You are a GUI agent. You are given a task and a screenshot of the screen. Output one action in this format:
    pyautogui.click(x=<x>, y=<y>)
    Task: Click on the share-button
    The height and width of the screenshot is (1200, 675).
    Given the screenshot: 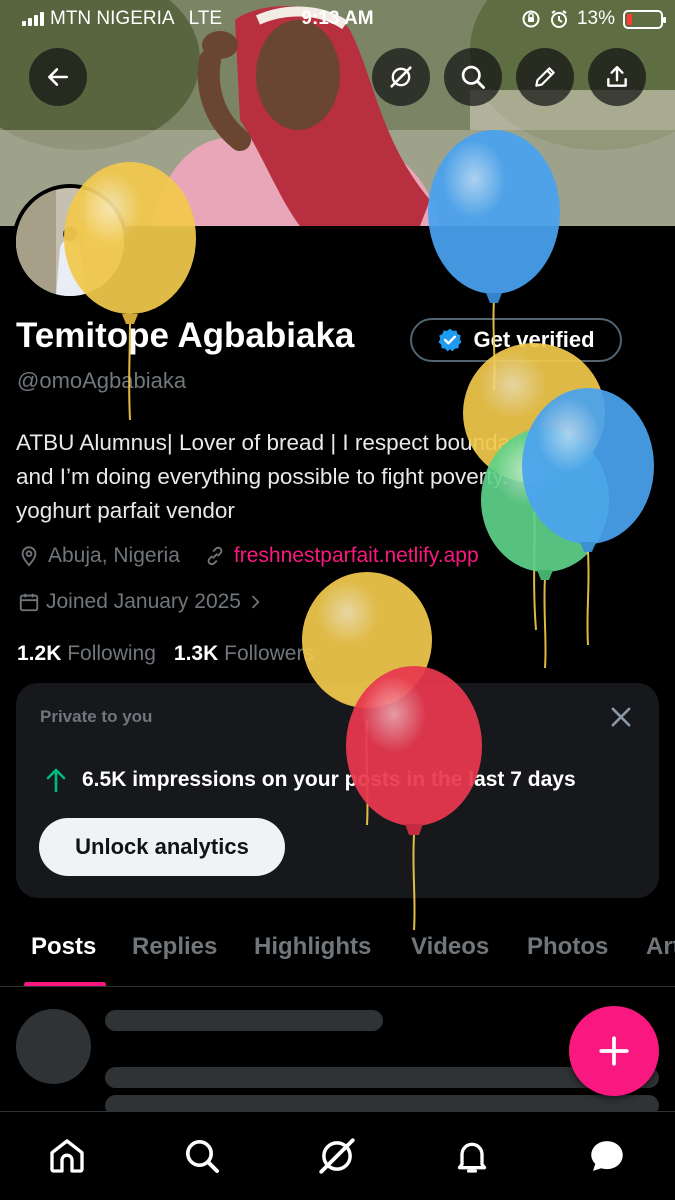 What is the action you would take?
    pyautogui.click(x=617, y=77)
    